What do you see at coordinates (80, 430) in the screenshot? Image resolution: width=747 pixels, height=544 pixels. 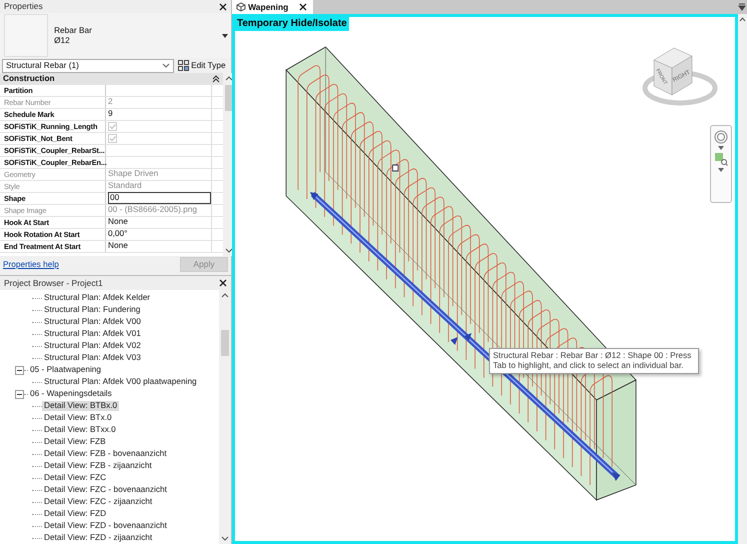 I see `tree-item: Detail View: BTxx.0` at bounding box center [80, 430].